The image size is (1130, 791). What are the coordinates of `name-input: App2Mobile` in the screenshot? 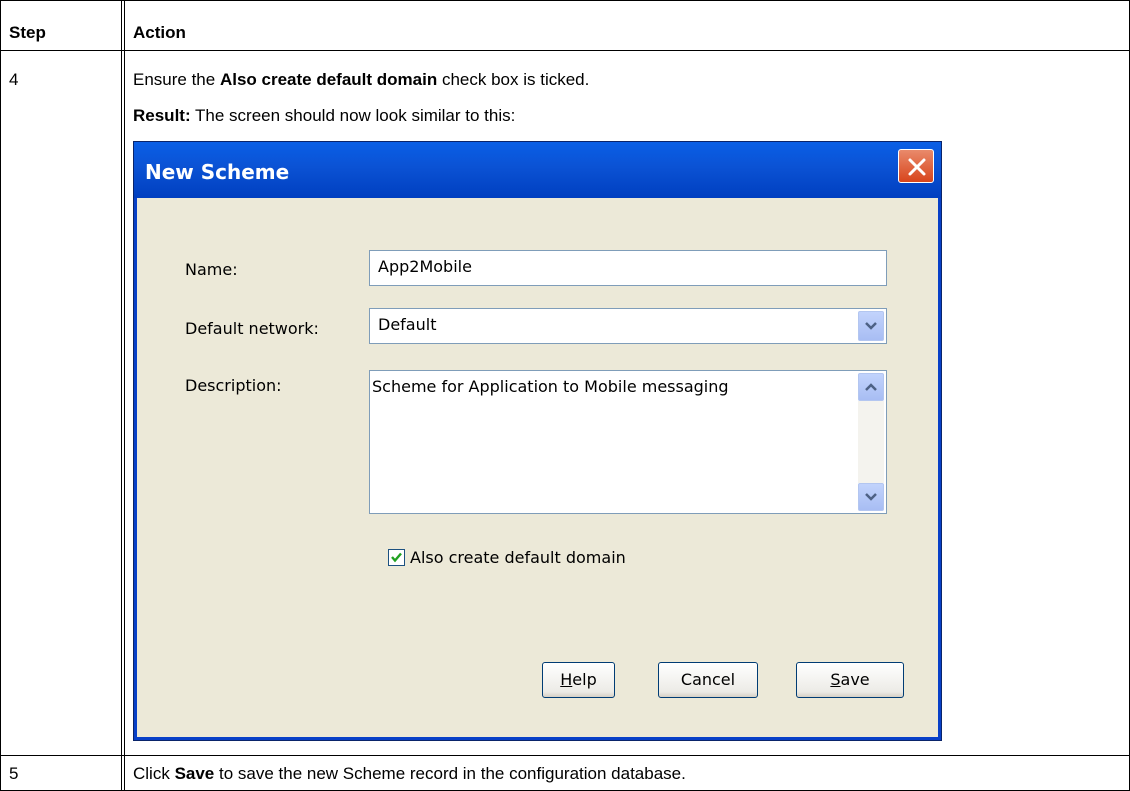 It's located at (628, 268).